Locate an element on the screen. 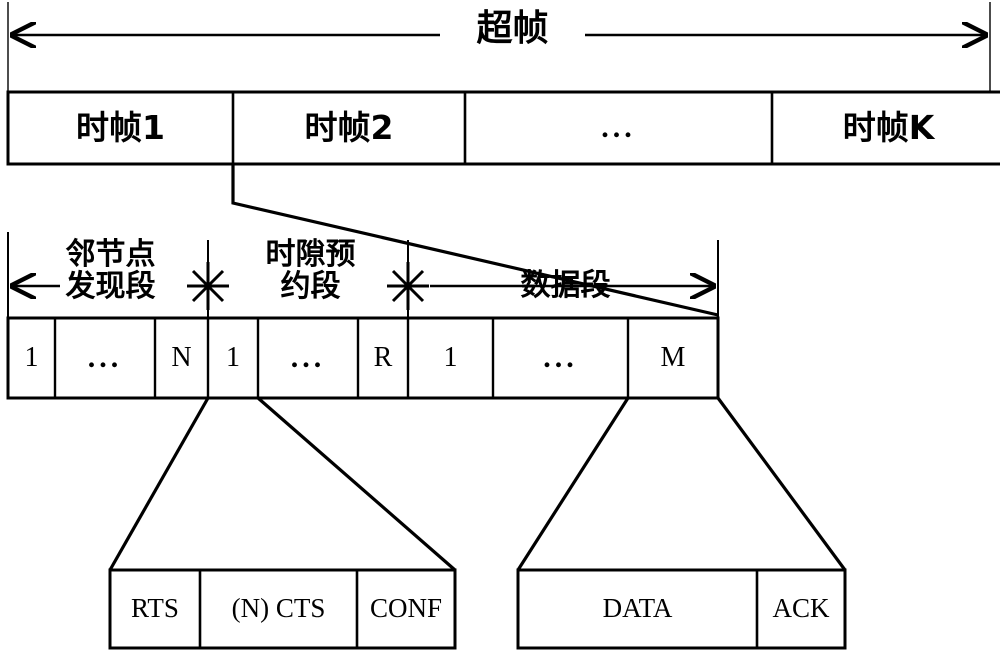 This screenshot has width=1000, height=656. data-packet-funnel is located at coordinates (681, 484).